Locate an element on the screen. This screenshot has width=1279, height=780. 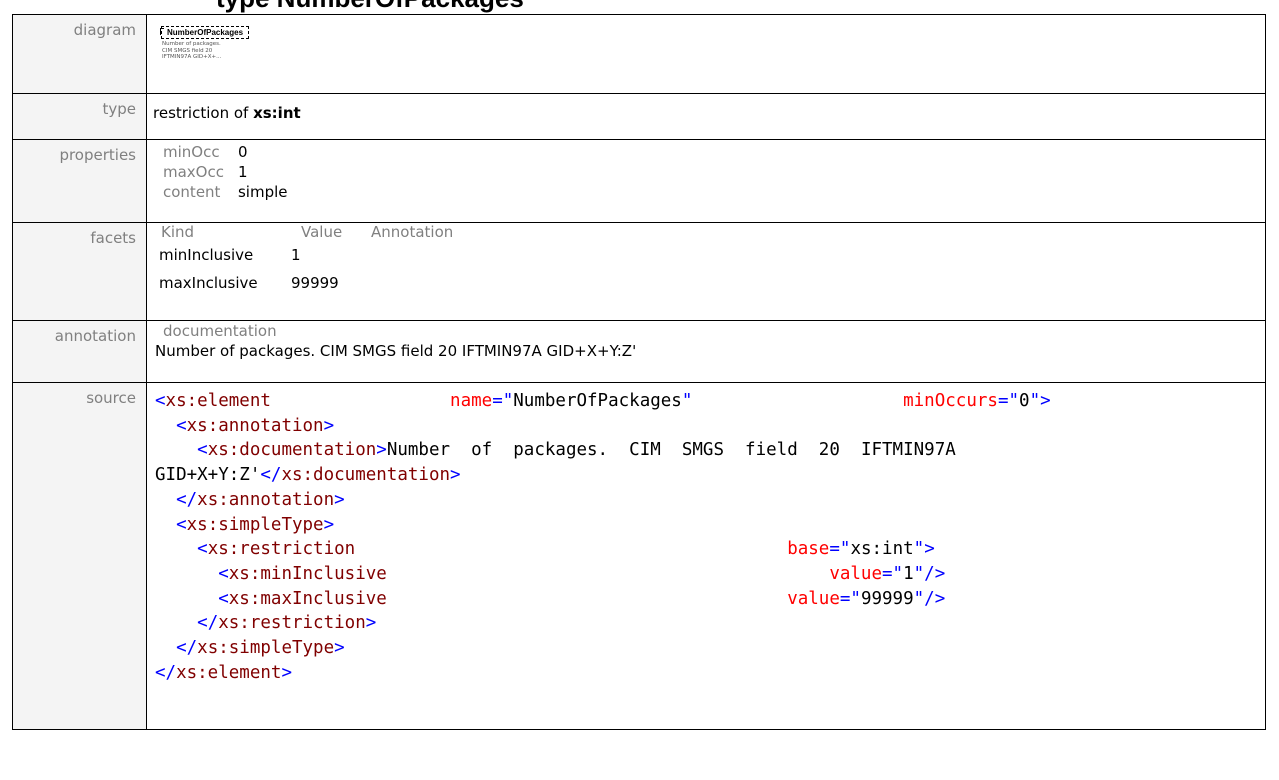
property-row: minOcc 0 is located at coordinates (220, 152).